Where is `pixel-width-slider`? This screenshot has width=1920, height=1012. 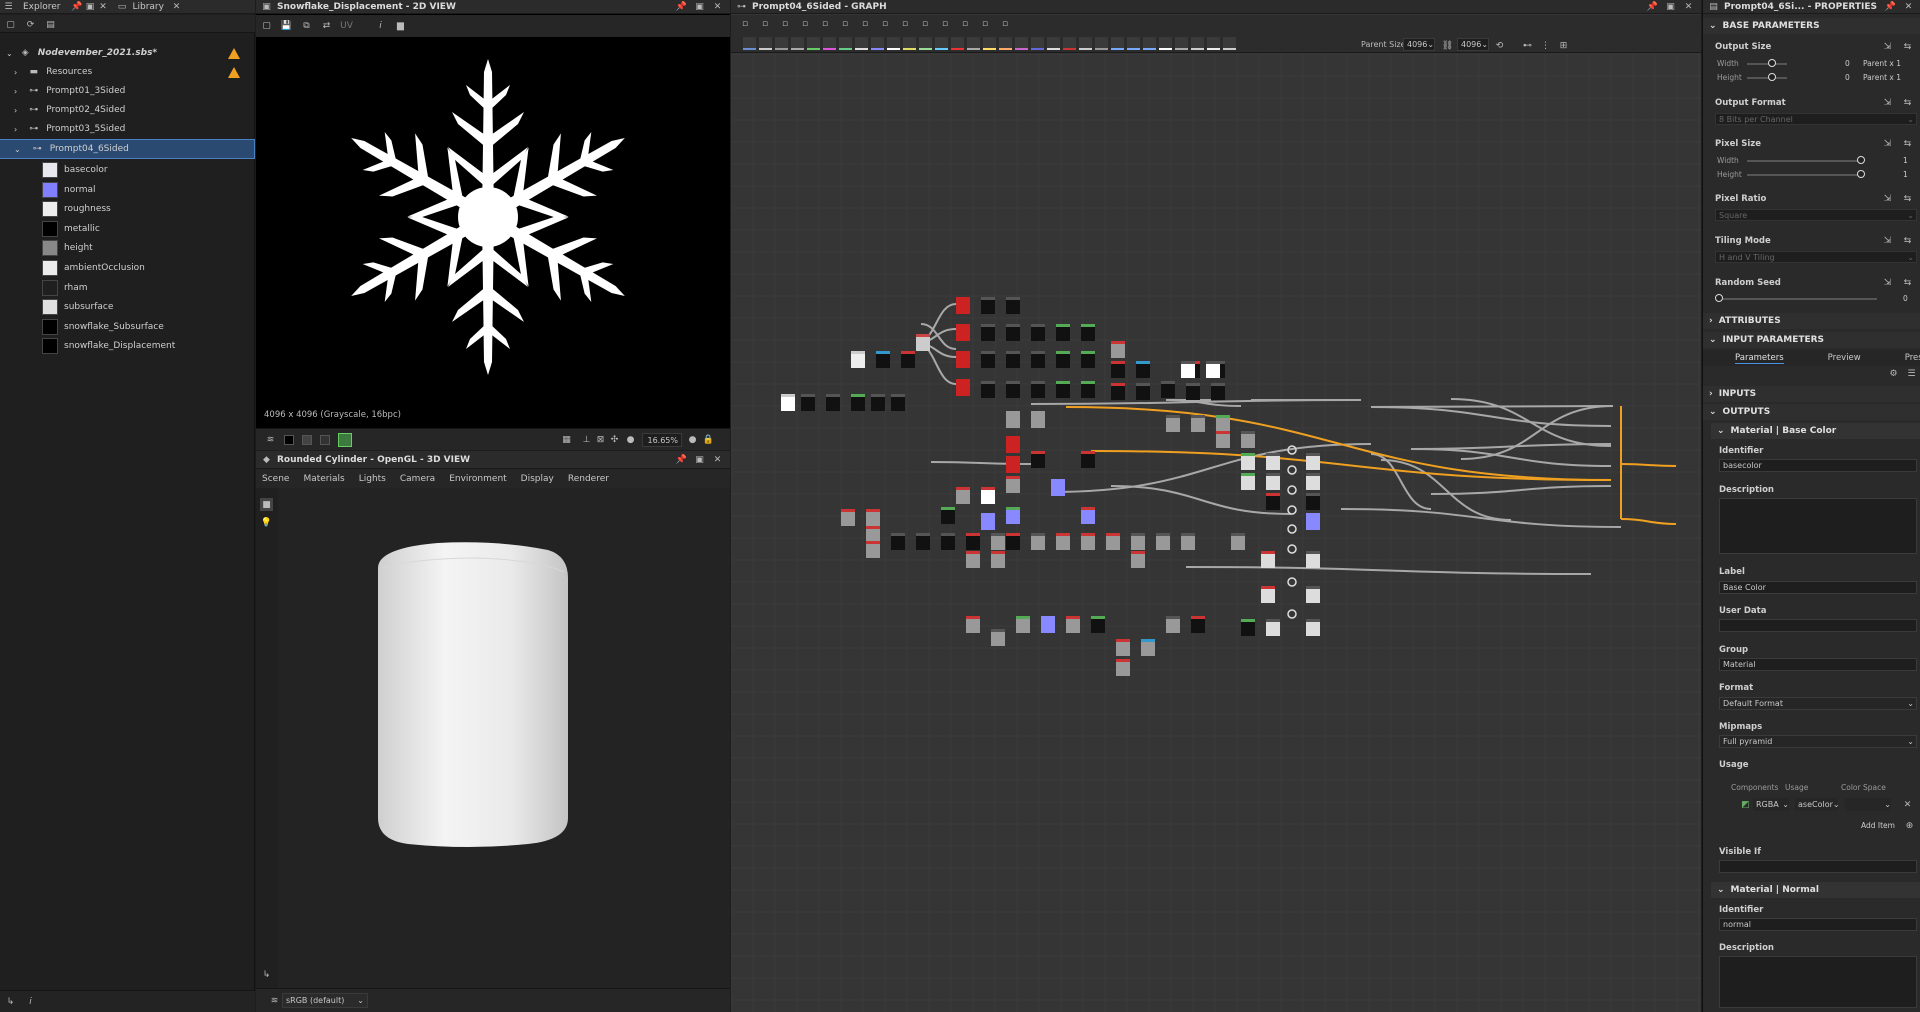
pixel-width-slider is located at coordinates (1803, 161).